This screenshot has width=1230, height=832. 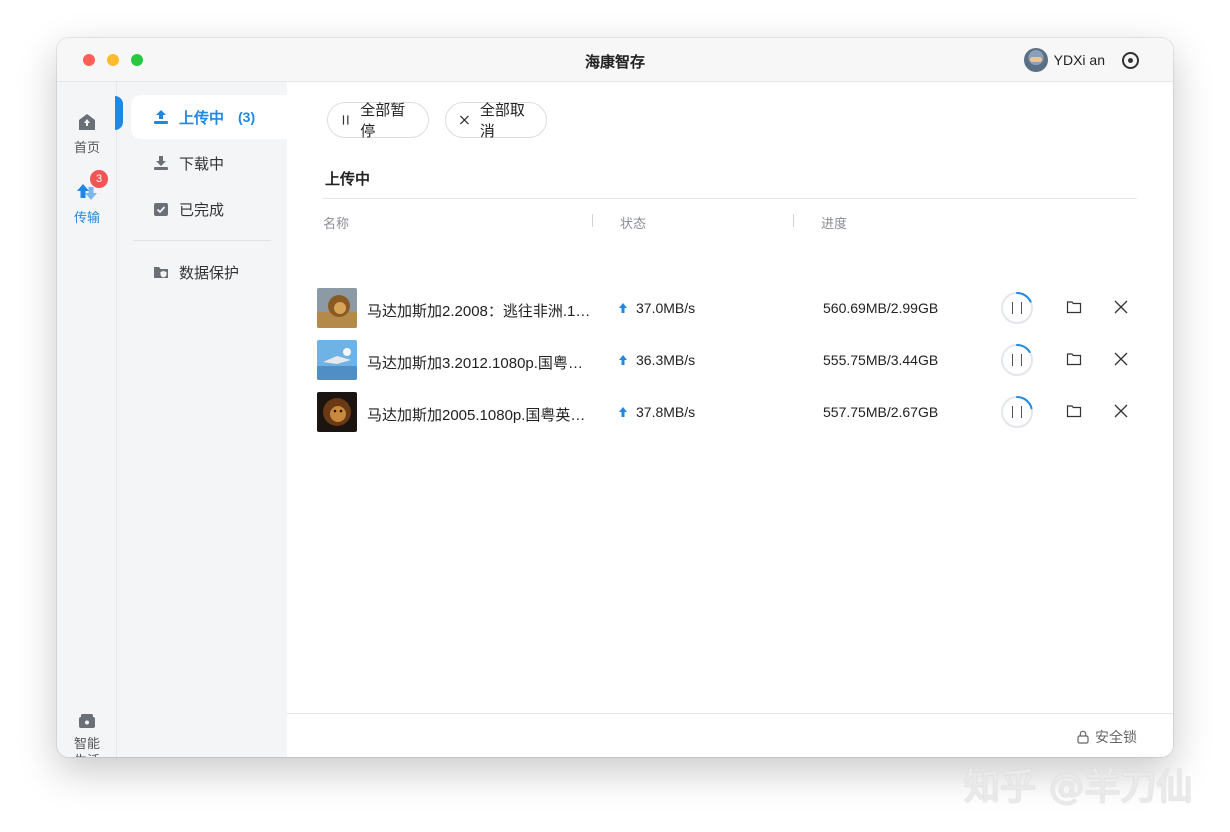 I want to click on transfer-sidebar: 上传中 (3) 下载中 已完成 数据保护, so click(x=202, y=419).